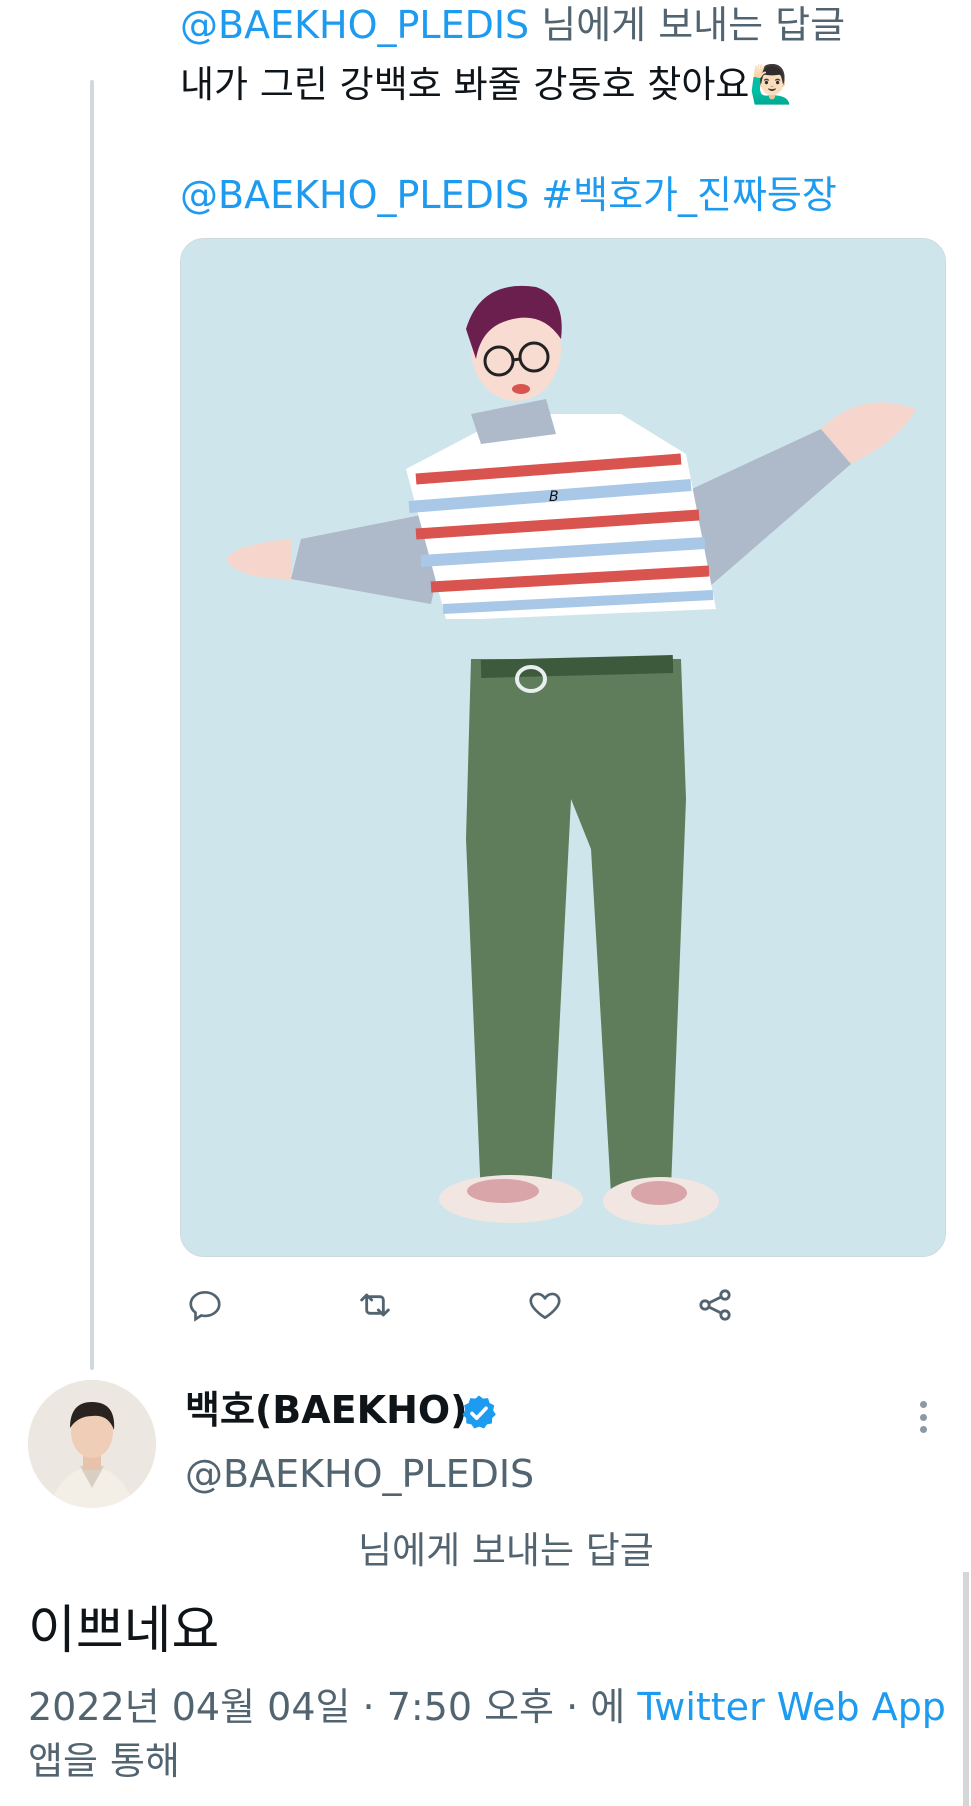 The image size is (971, 1806). I want to click on reply-button, so click(205, 1305).